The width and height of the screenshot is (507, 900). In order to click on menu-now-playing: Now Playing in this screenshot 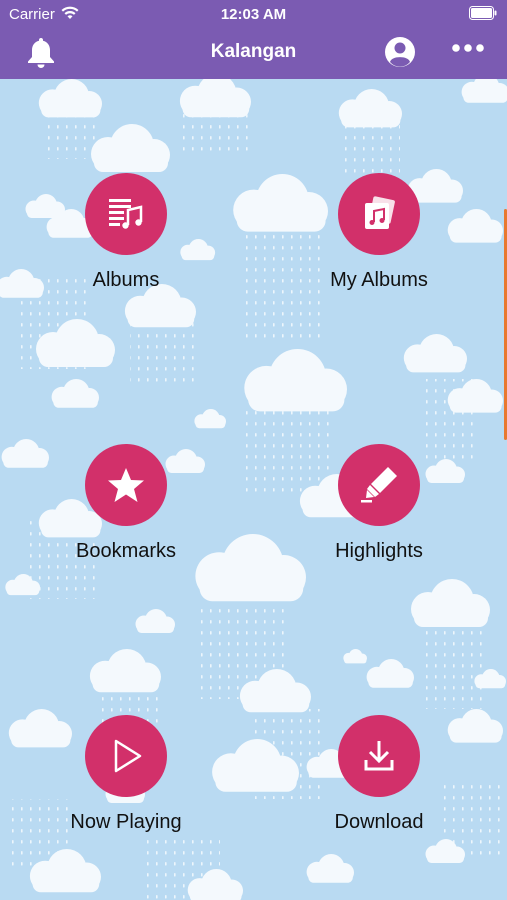, I will do `click(126, 774)`.